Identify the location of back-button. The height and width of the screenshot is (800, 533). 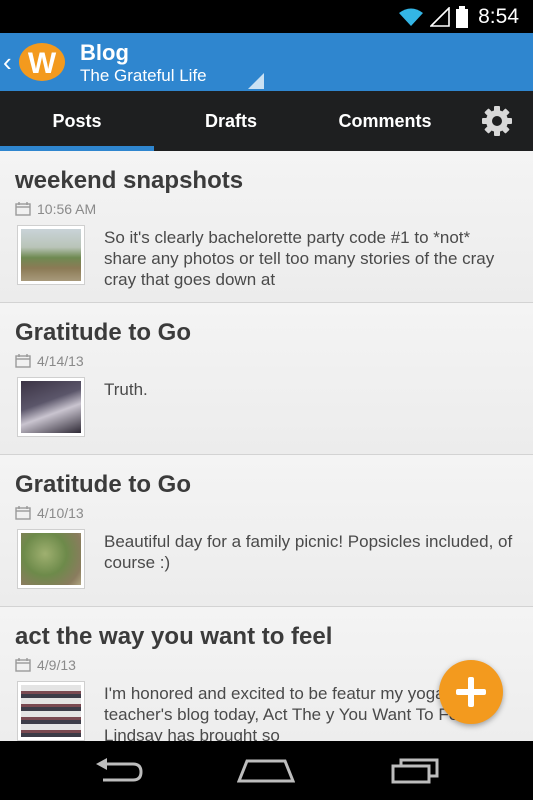
(118, 771).